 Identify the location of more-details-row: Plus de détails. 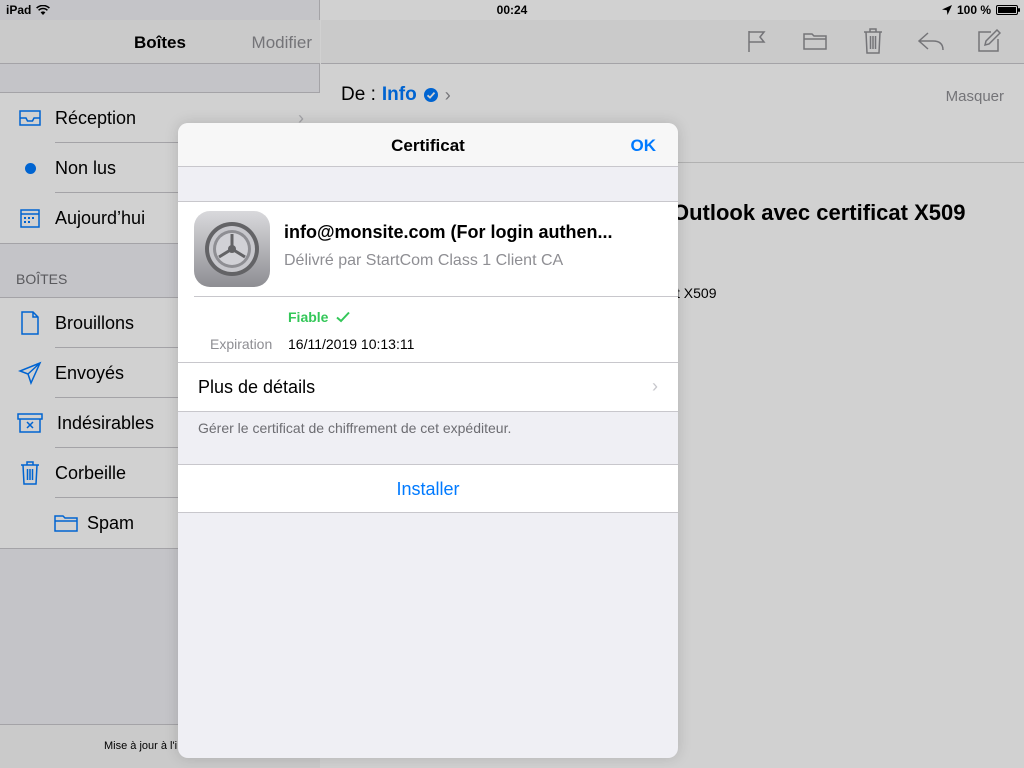
(256, 387).